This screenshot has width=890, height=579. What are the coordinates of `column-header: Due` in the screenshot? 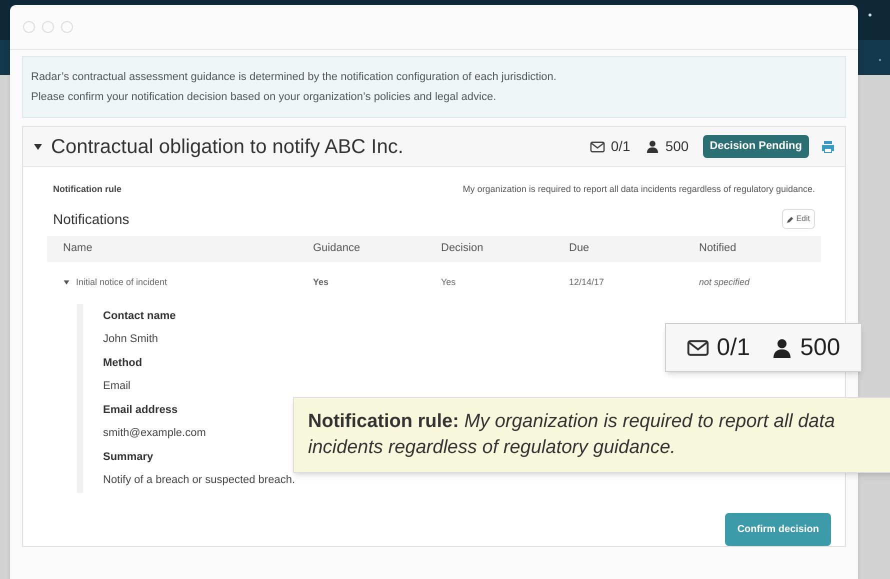 It's located at (579, 248).